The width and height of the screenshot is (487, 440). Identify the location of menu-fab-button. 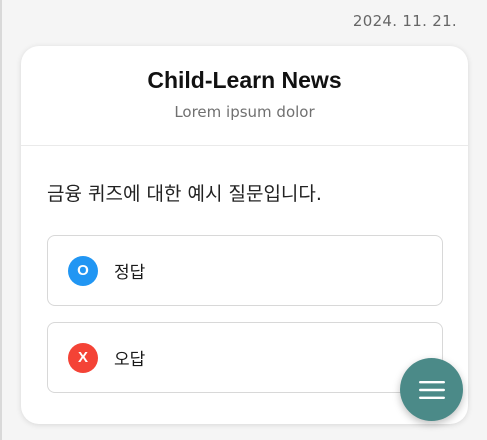
(431, 389).